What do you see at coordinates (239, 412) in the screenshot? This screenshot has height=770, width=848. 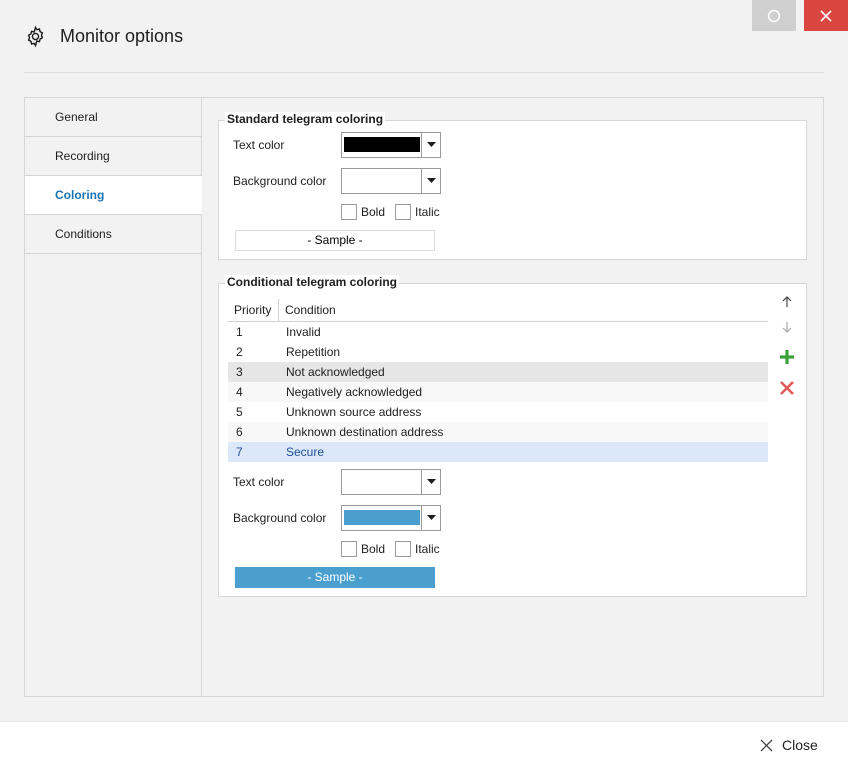 I see `priority-cell: 5` at bounding box center [239, 412].